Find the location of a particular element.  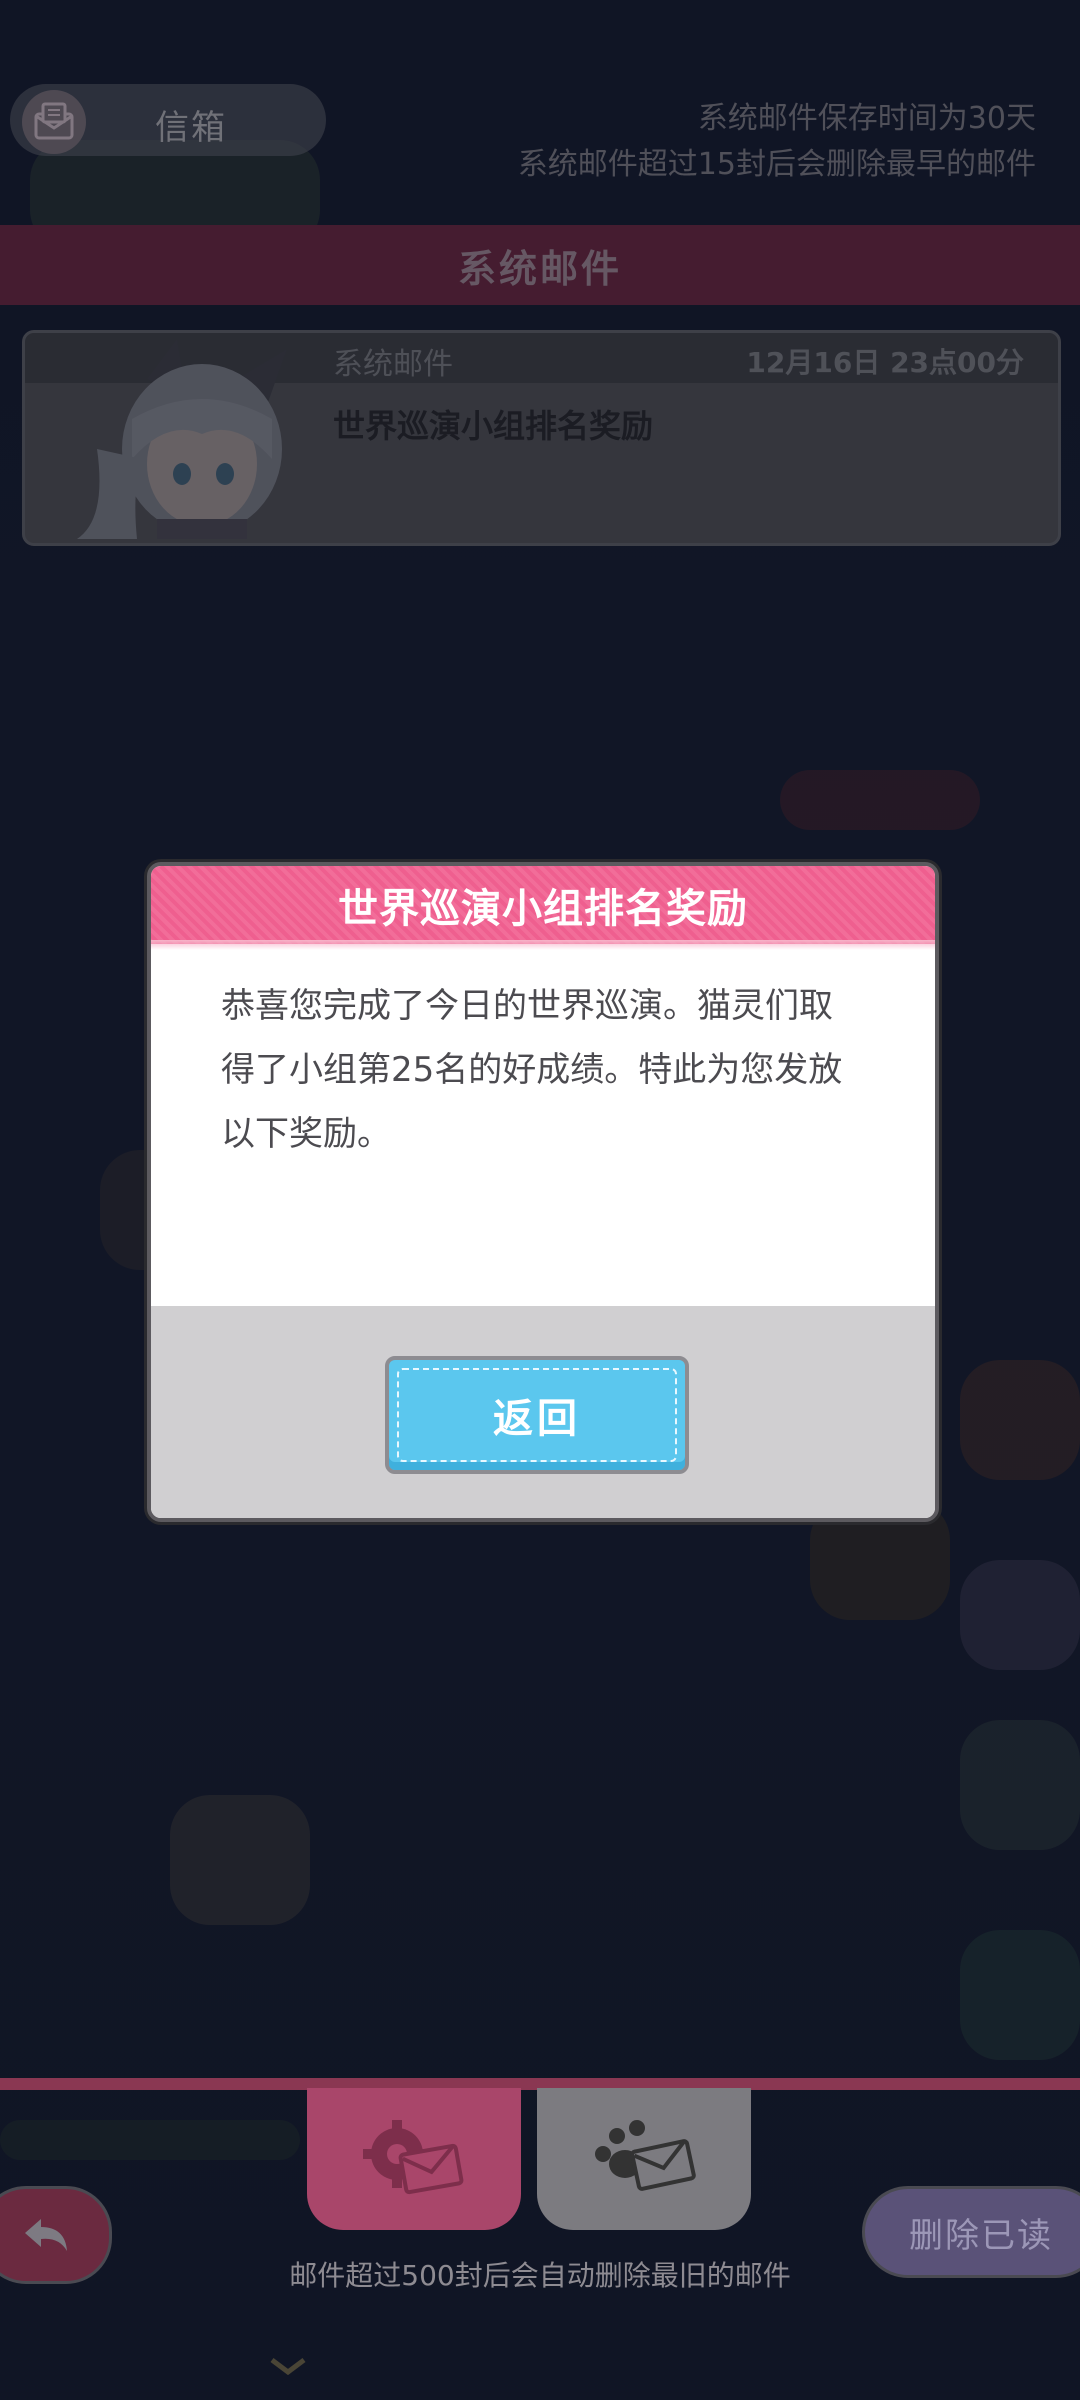

paw-envelope-icon is located at coordinates (645, 2155).